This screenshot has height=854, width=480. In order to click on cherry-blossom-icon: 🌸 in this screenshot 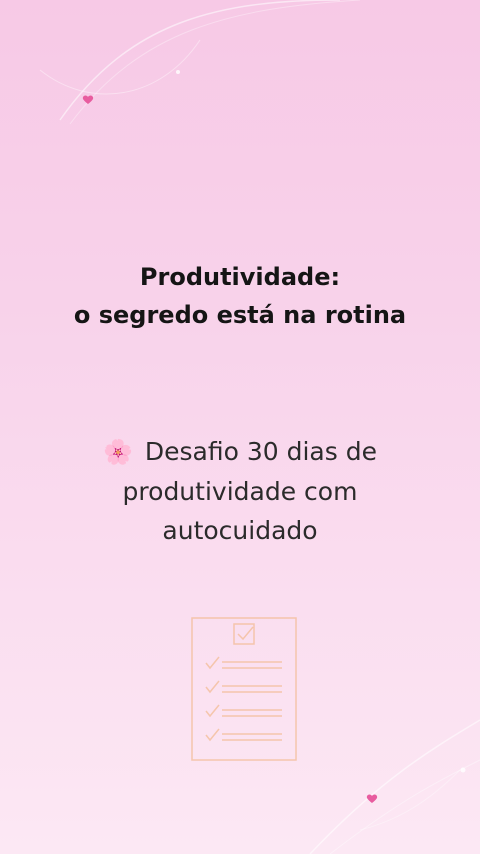, I will do `click(118, 452)`.